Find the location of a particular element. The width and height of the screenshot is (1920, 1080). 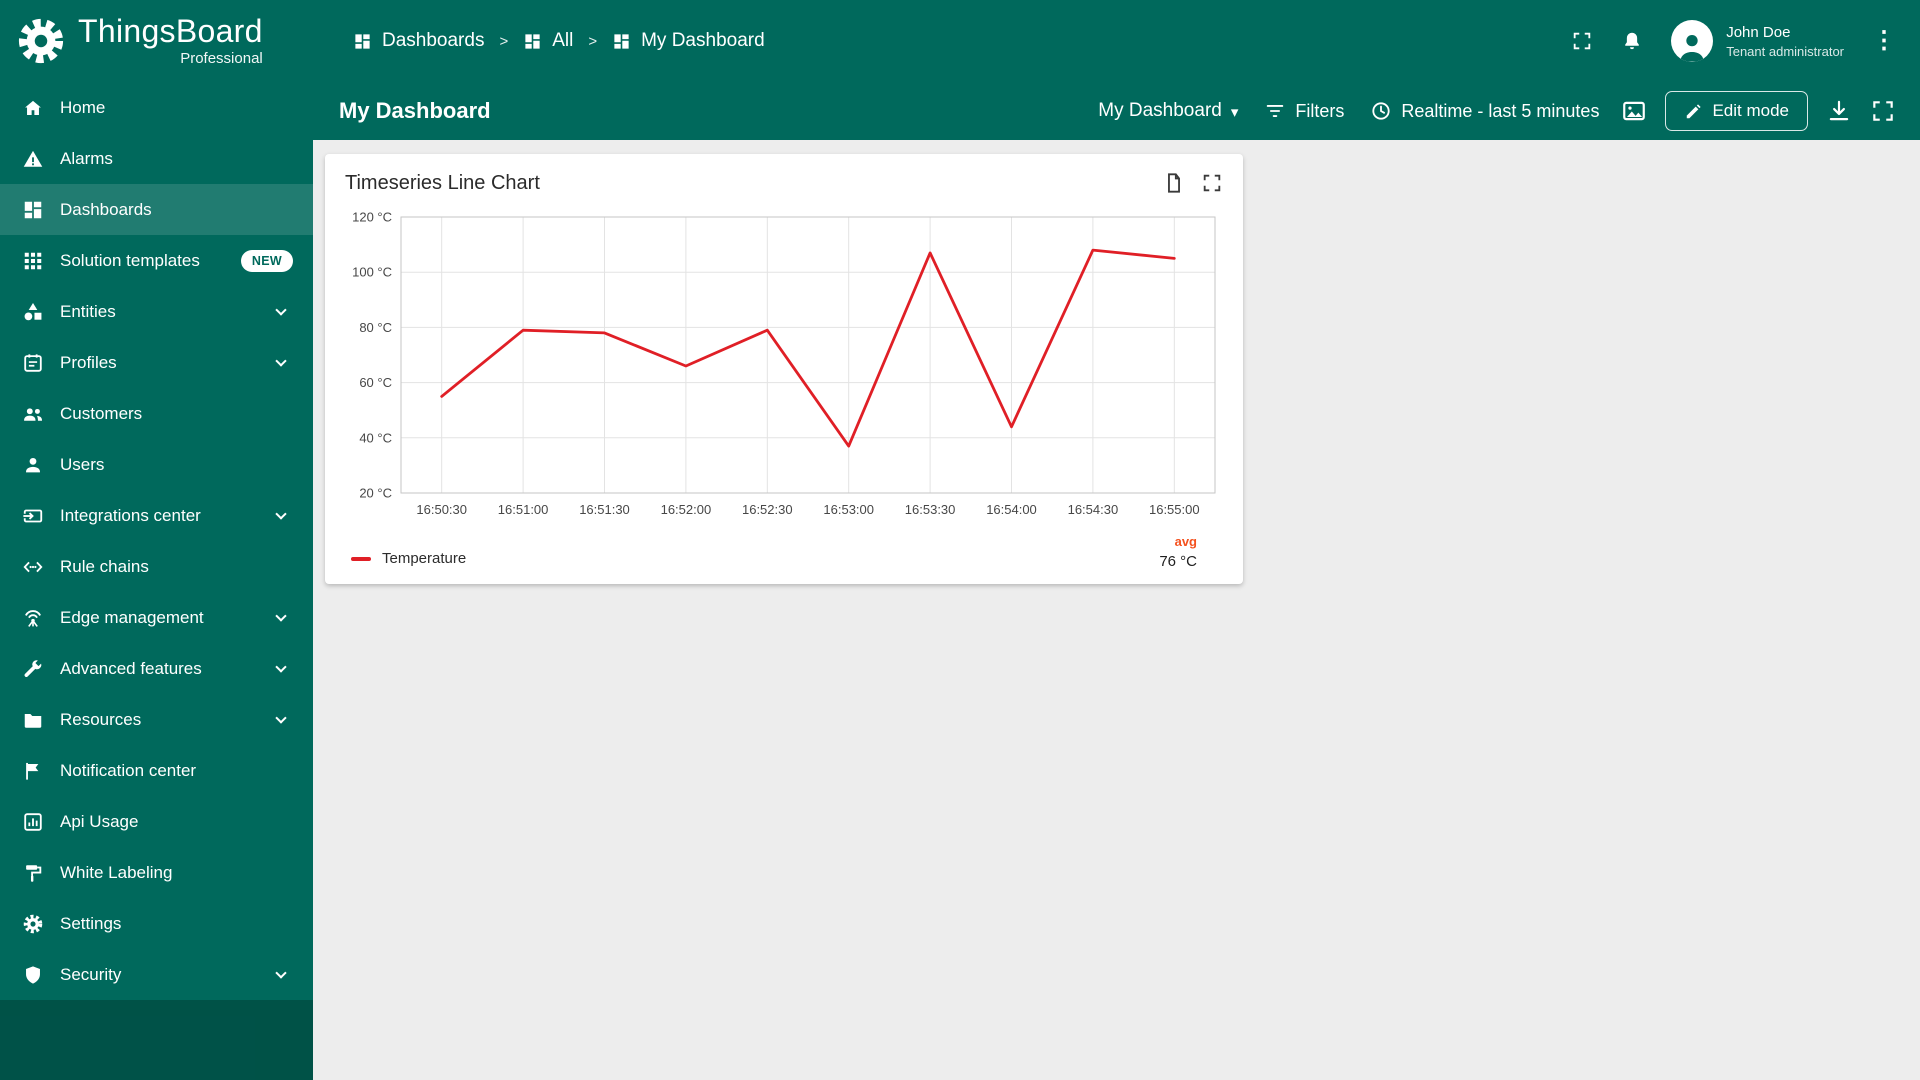

legend-aggregation: avg 76 °C is located at coordinates (1178, 552).